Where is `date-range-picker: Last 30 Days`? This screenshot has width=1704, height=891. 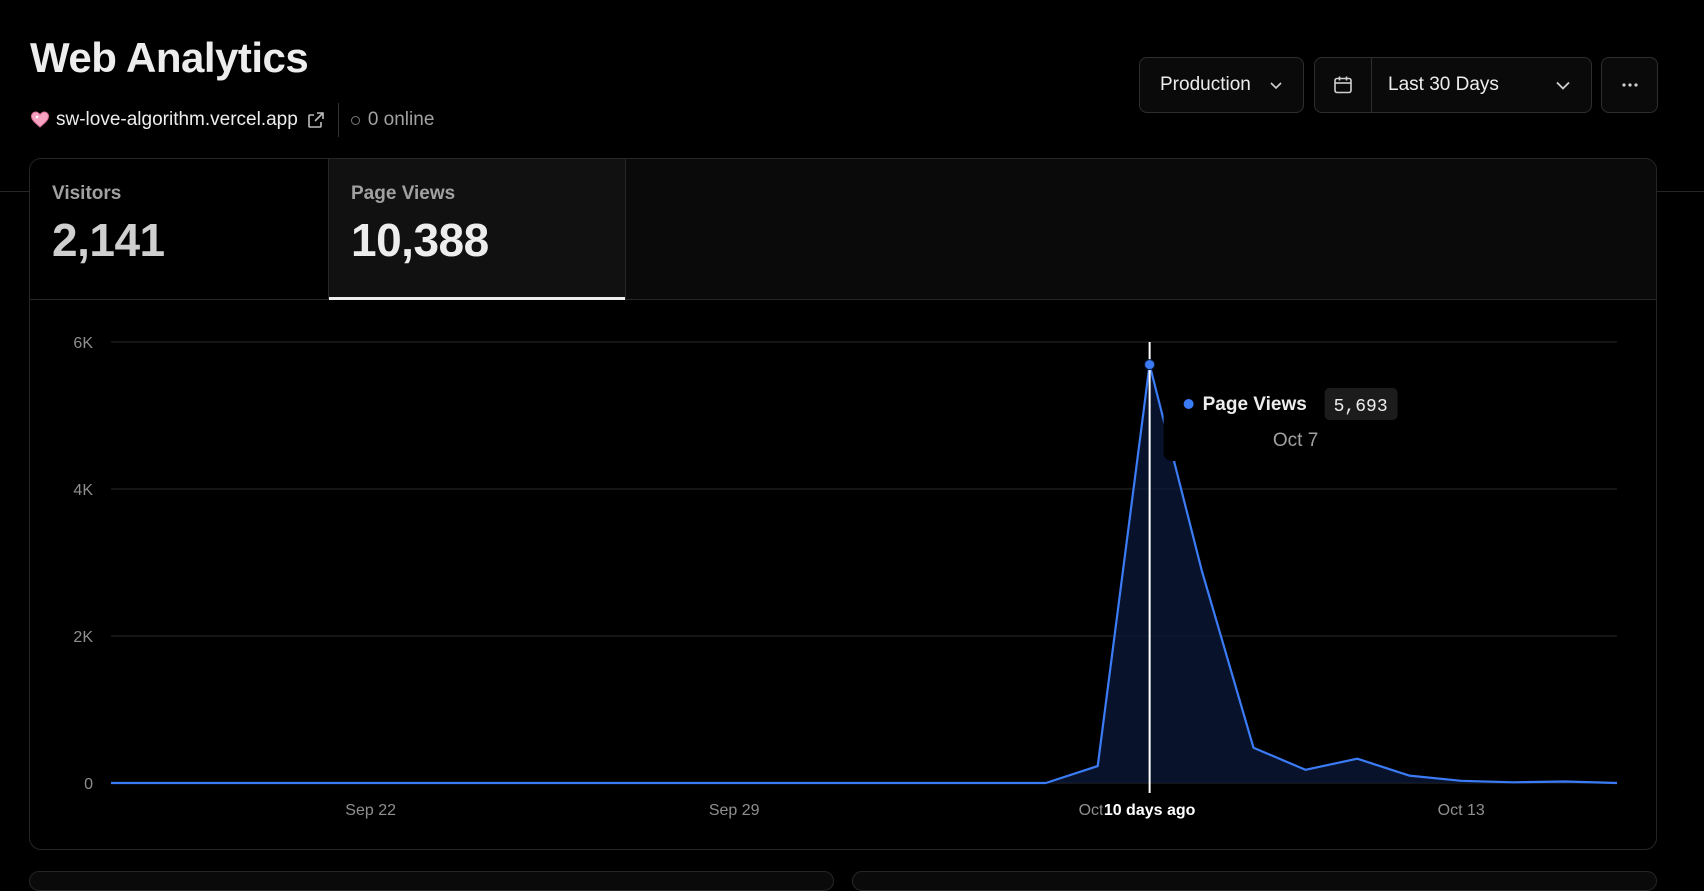
date-range-picker: Last 30 Days is located at coordinates (1453, 85).